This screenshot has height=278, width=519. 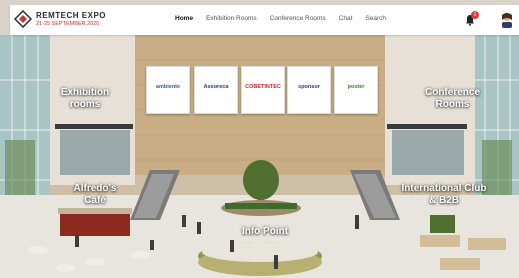 What do you see at coordinates (298, 18) in the screenshot?
I see `nav-conference-rooms: Conference Rooms` at bounding box center [298, 18].